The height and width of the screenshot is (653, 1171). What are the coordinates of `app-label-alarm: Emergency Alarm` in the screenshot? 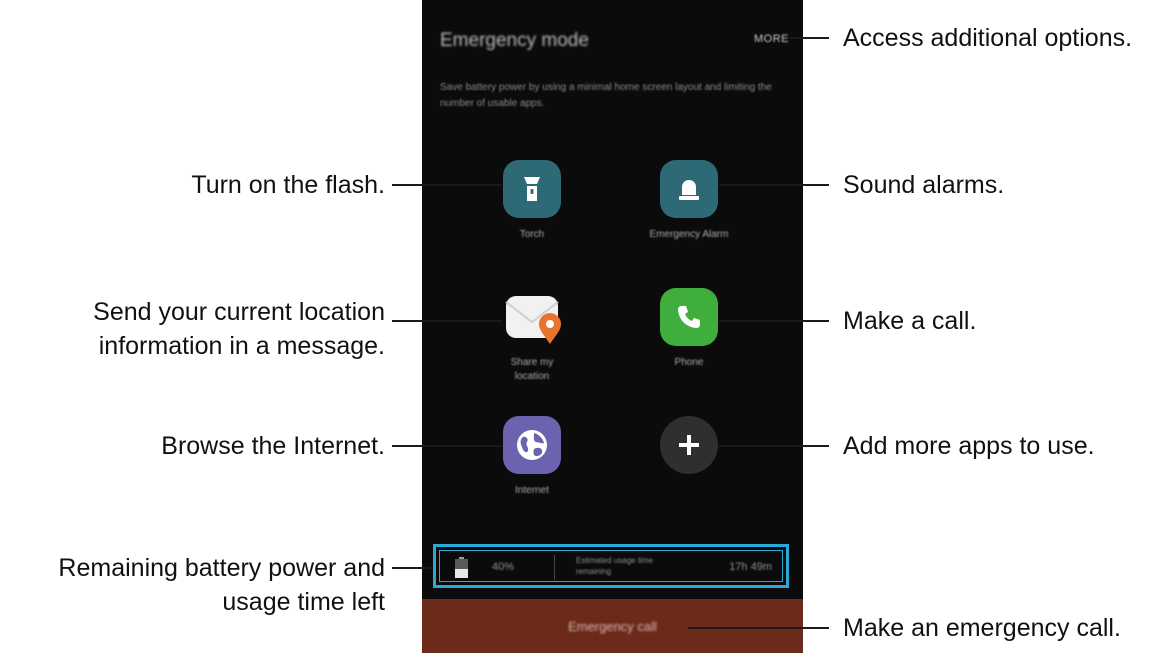 It's located at (689, 234).